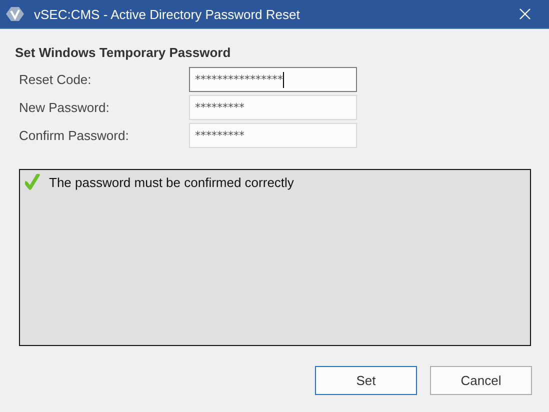 Image resolution: width=549 pixels, height=412 pixels. Describe the element at coordinates (55, 79) in the screenshot. I see `field-label: Reset Code:` at that location.